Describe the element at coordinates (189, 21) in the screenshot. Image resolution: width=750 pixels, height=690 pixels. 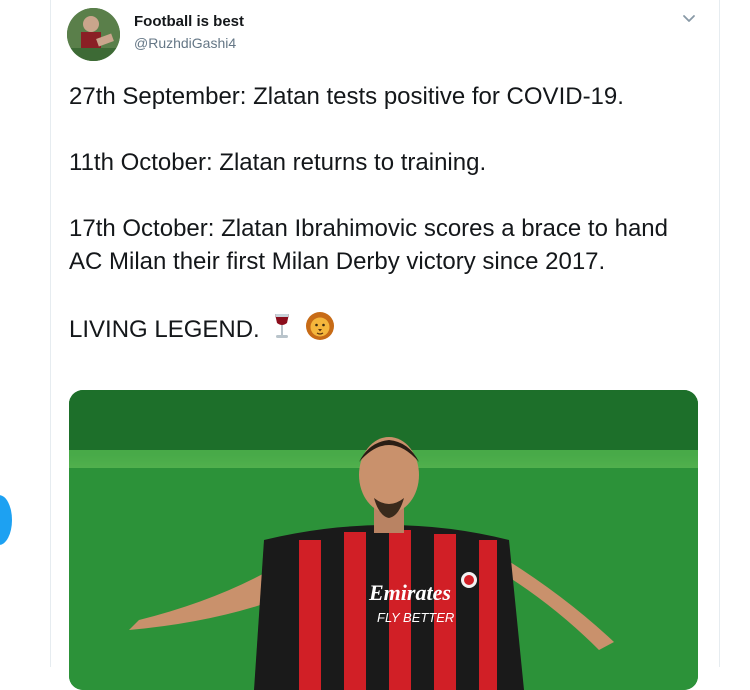
I see `author-display-name: Football is best` at that location.